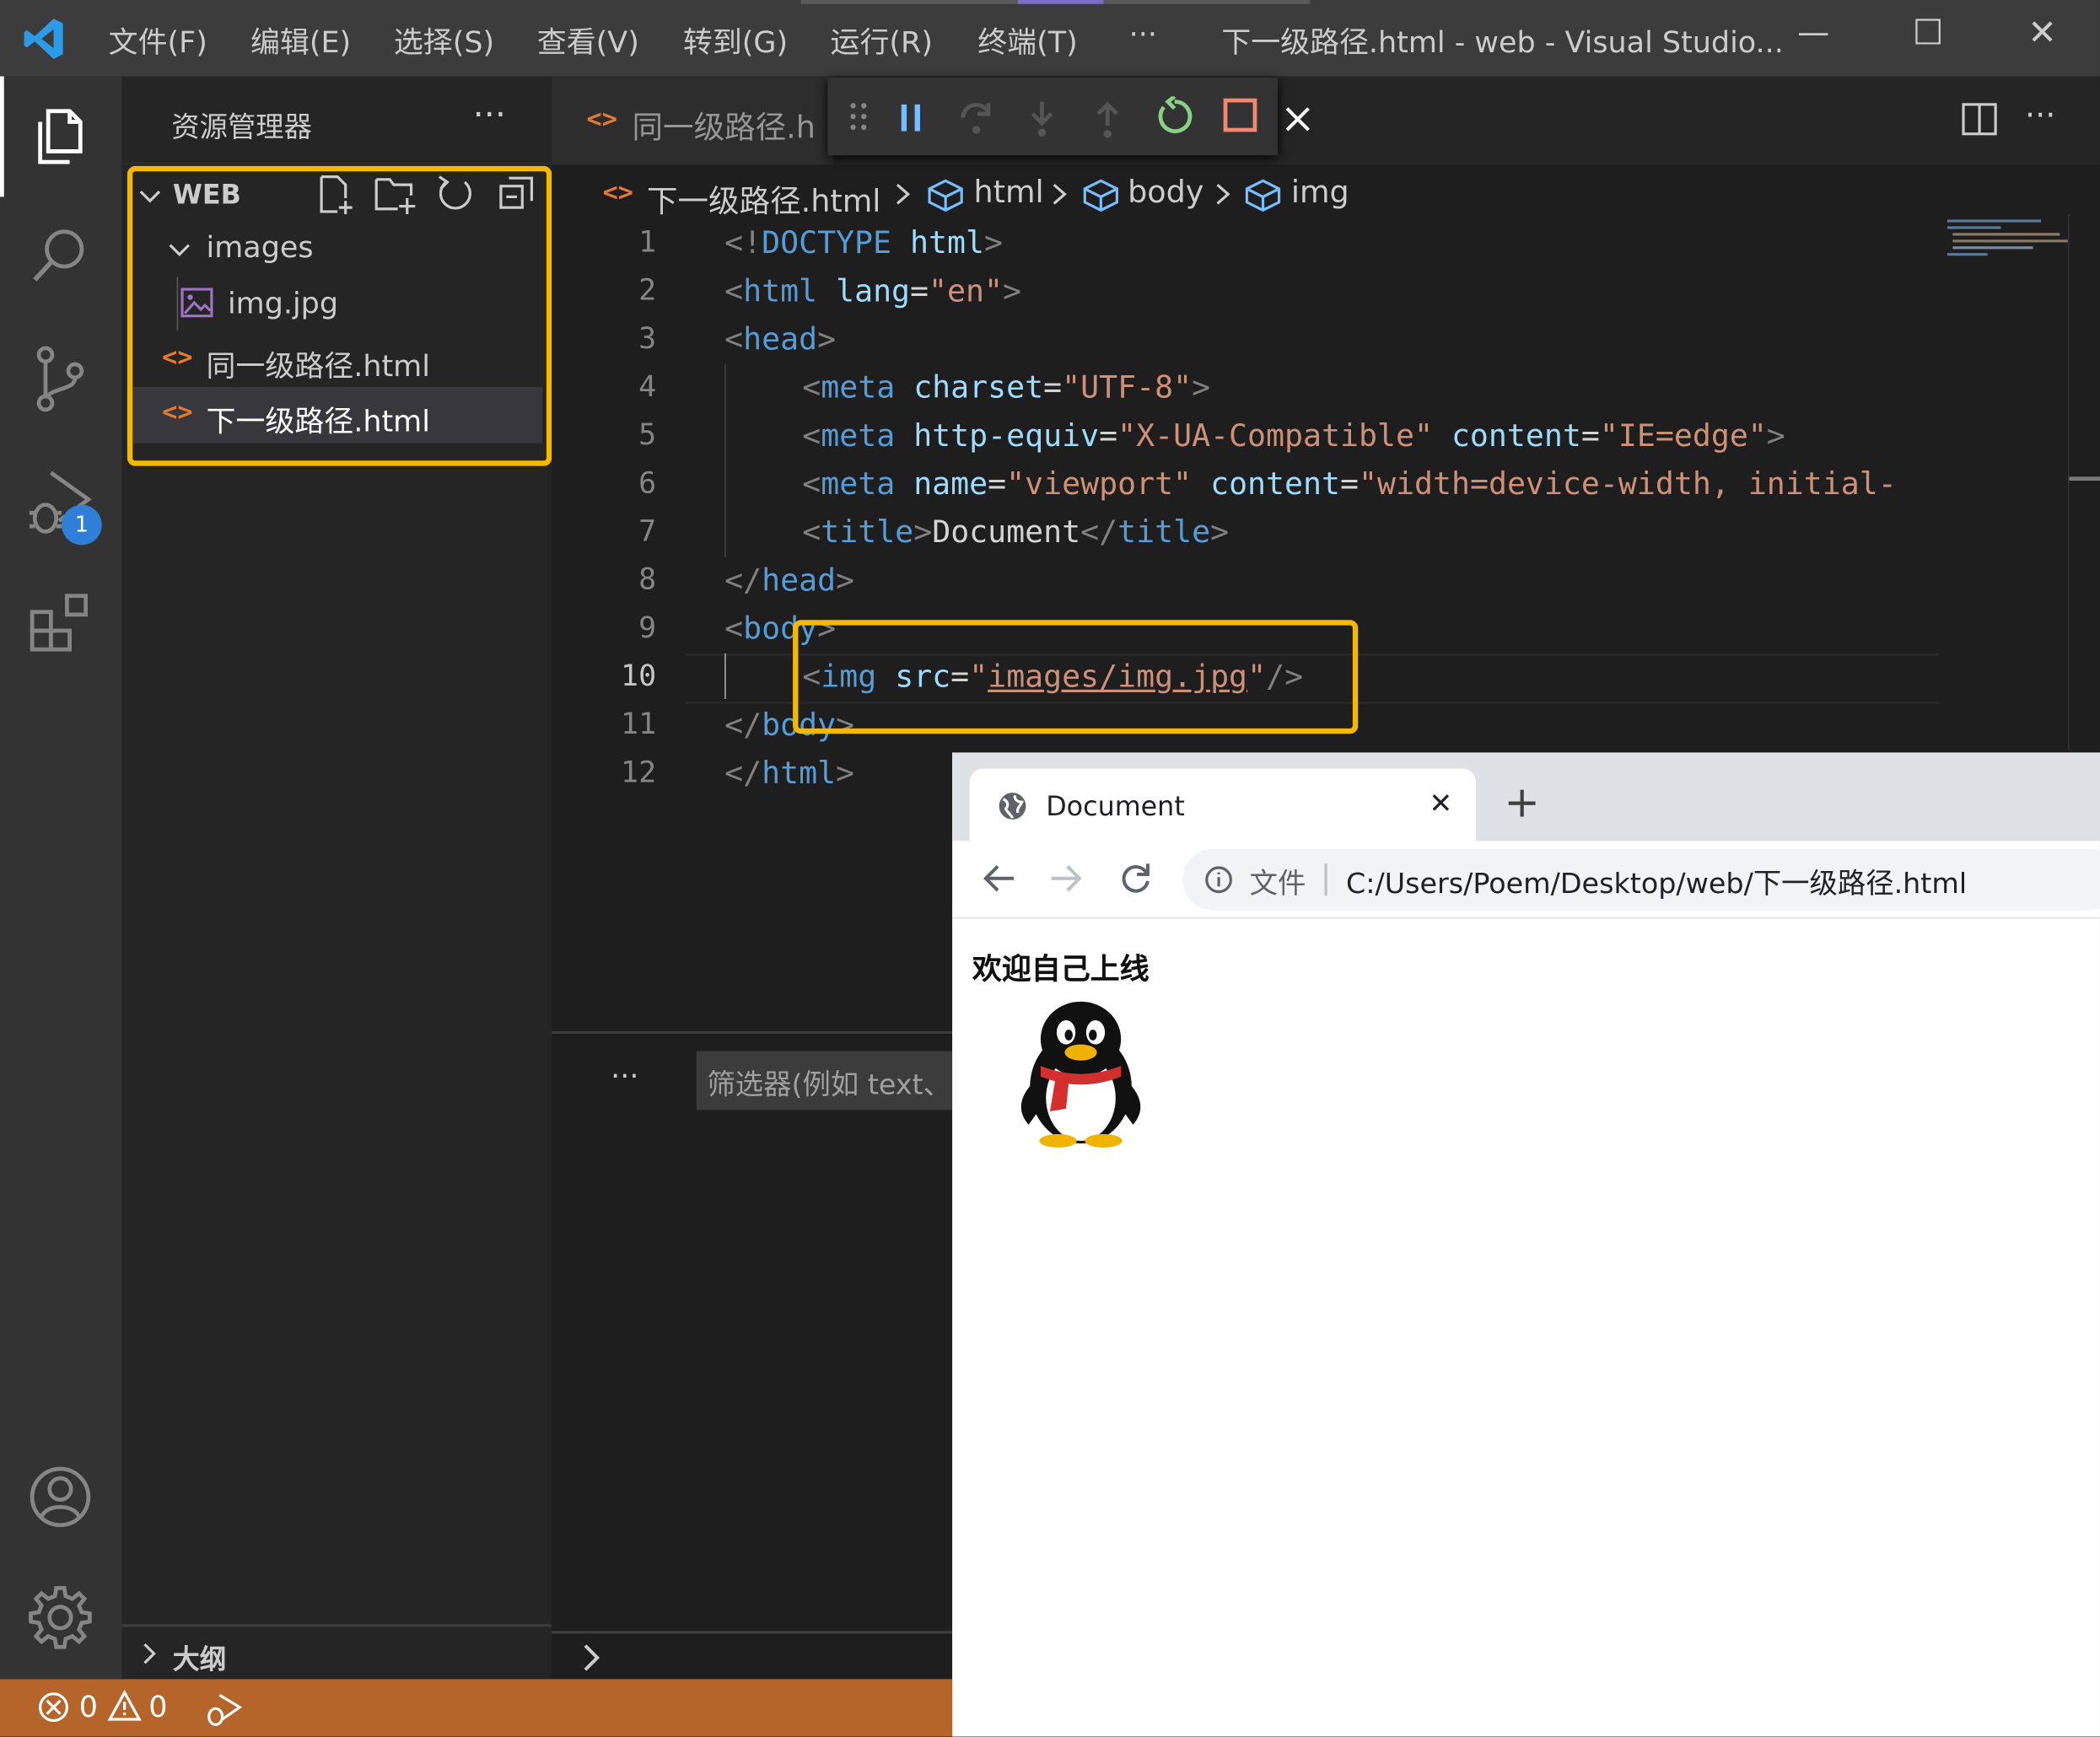  I want to click on line-number: 9, so click(647, 628).